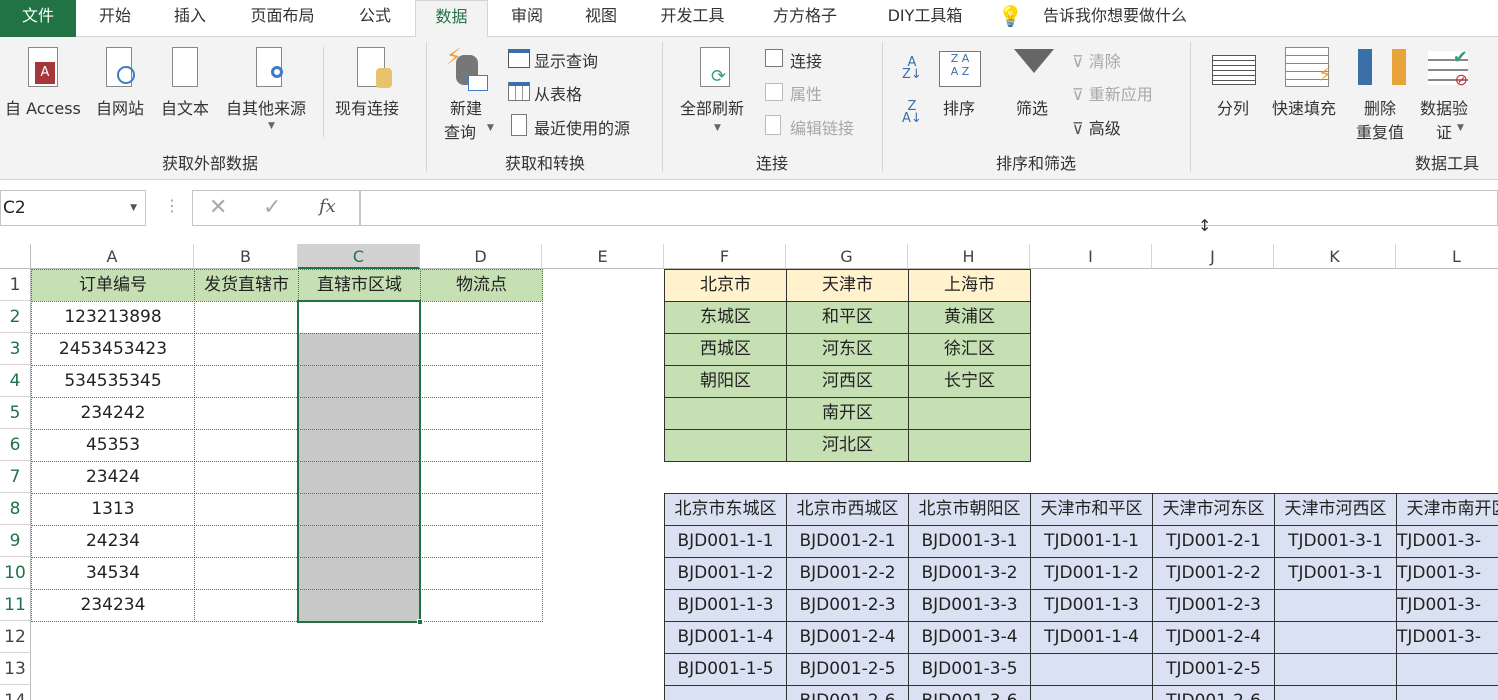  What do you see at coordinates (15, 509) in the screenshot?
I see `row-header-8: 8` at bounding box center [15, 509].